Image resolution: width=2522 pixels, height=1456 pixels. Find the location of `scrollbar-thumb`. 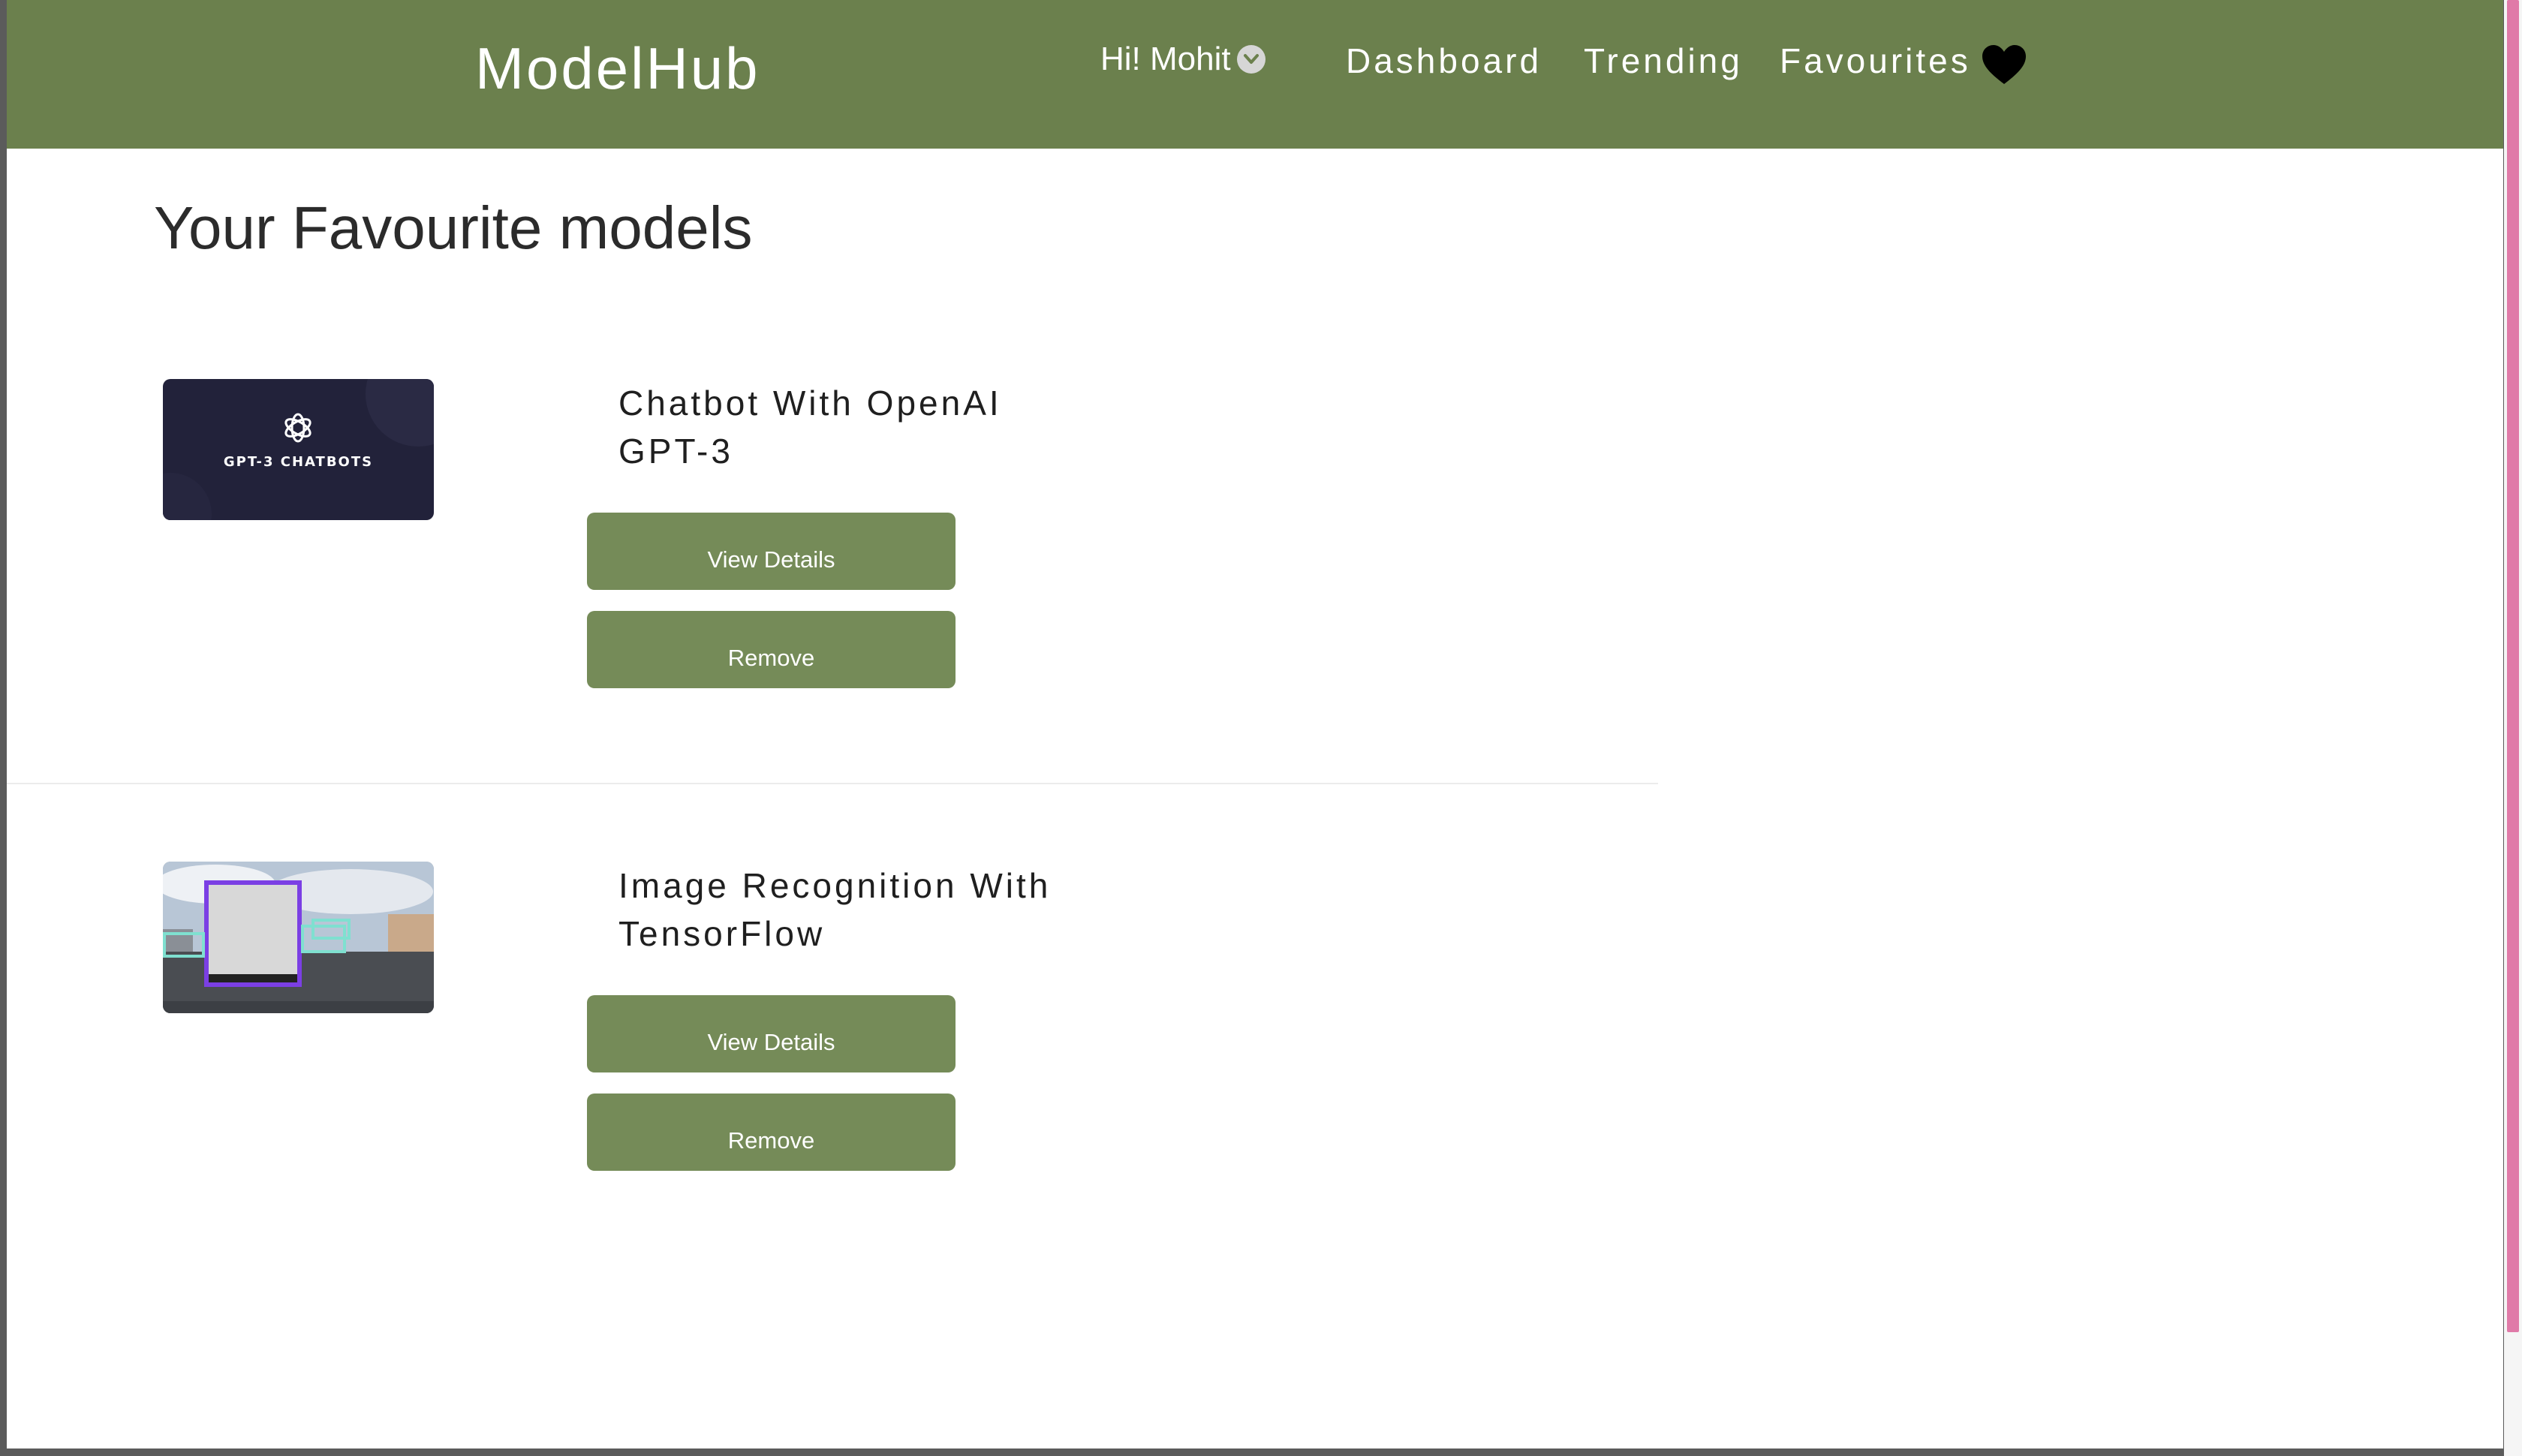

scrollbar-thumb is located at coordinates (2513, 666).